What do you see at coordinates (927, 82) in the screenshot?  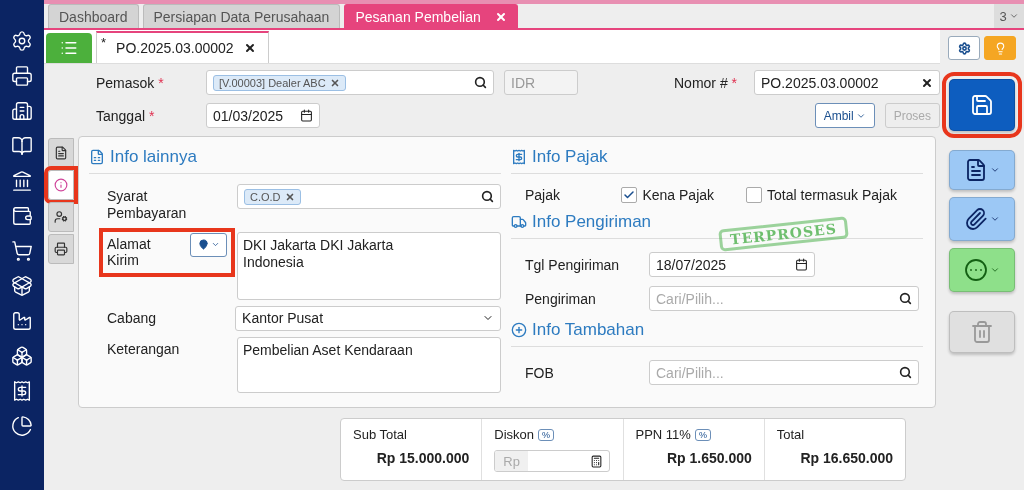 I see `clear-icon` at bounding box center [927, 82].